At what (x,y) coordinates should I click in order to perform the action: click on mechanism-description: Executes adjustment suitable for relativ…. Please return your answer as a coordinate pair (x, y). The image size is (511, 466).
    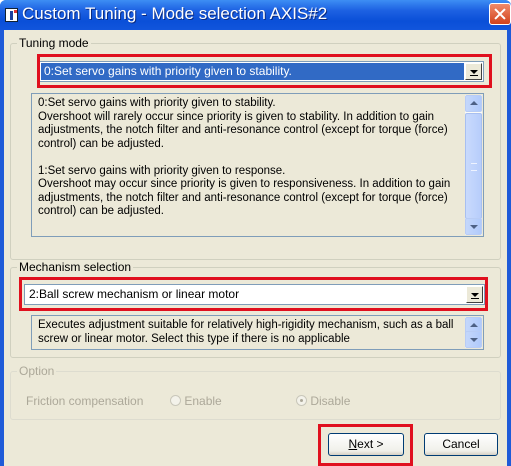
    Looking at the image, I should click on (257, 332).